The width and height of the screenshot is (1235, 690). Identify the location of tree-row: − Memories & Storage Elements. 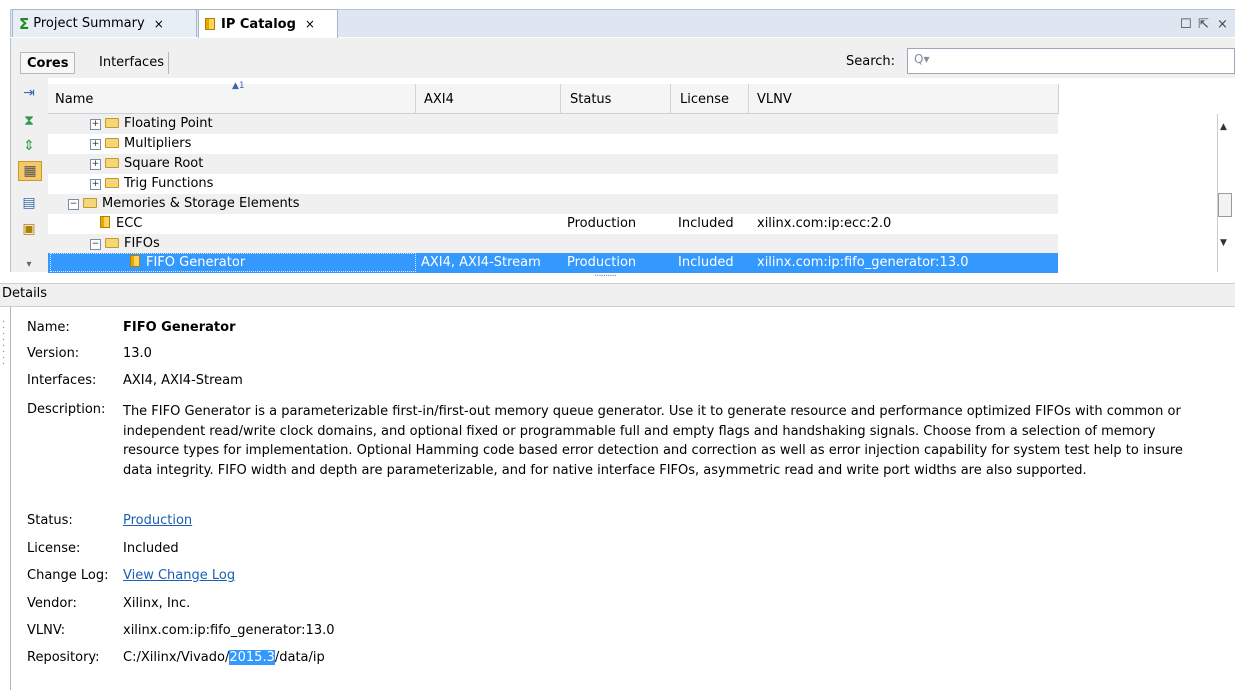
(553, 204).